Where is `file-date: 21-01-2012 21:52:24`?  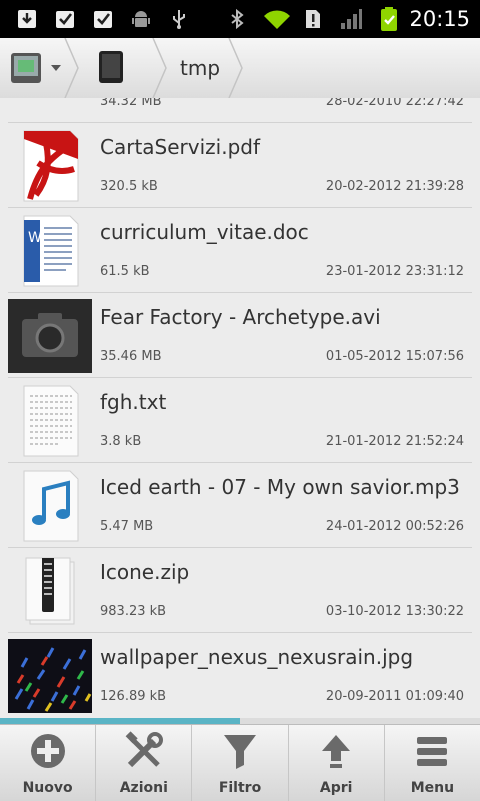
file-date: 21-01-2012 21:52:24 is located at coordinates (394, 441).